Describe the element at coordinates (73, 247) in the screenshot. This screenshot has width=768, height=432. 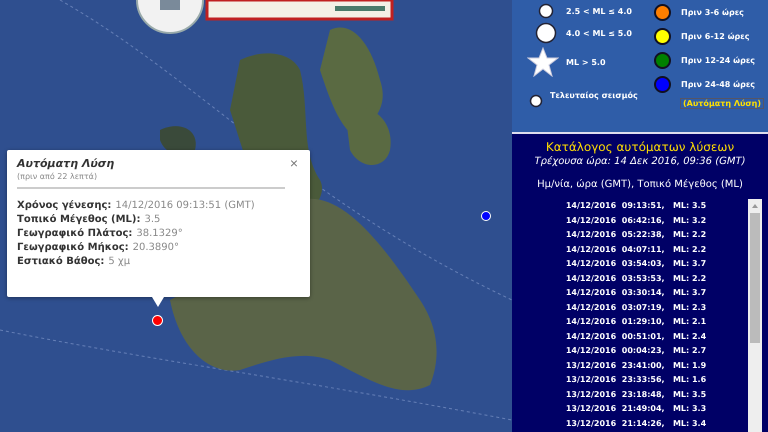
I see `field-label: Γεωγραφικό Μήκος:` at that location.